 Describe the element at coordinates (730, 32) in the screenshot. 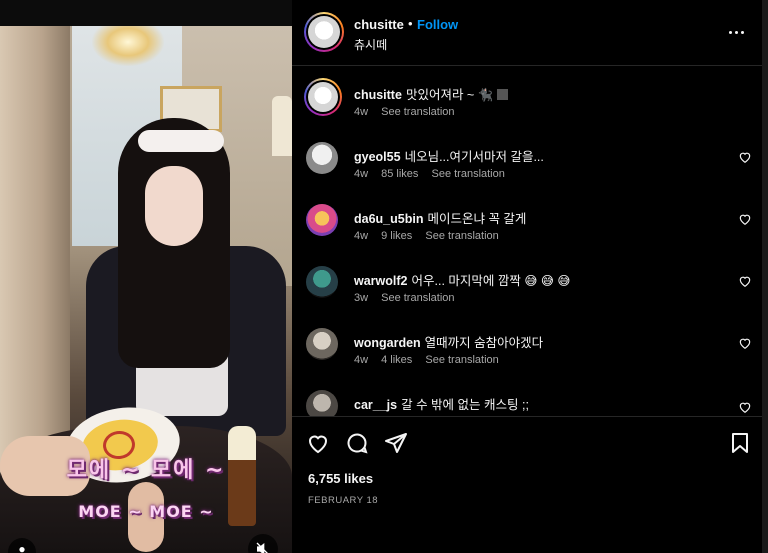

I see `more-icon` at that location.